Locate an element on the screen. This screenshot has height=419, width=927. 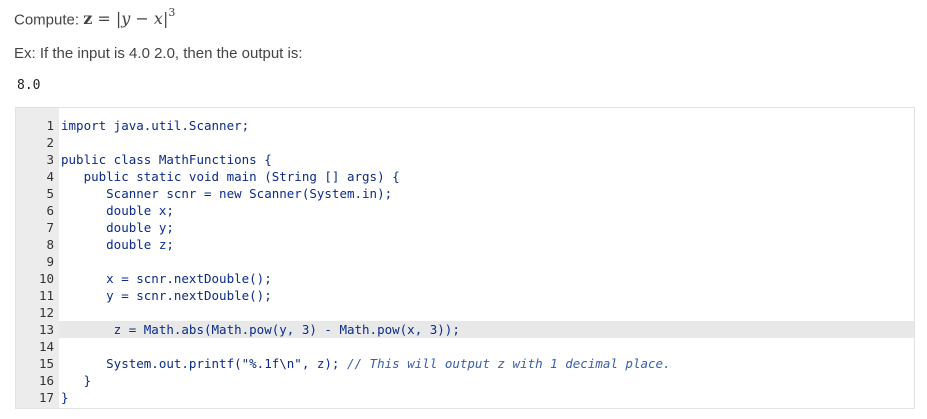
line-number: 12 is located at coordinates (46, 312).